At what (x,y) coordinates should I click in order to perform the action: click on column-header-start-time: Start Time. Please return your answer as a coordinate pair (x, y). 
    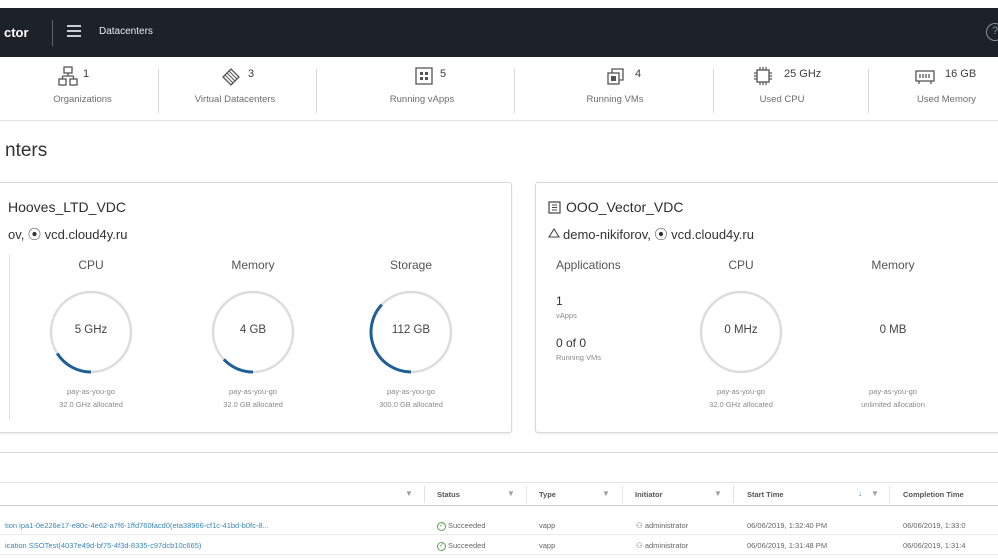
    Looking at the image, I should click on (765, 494).